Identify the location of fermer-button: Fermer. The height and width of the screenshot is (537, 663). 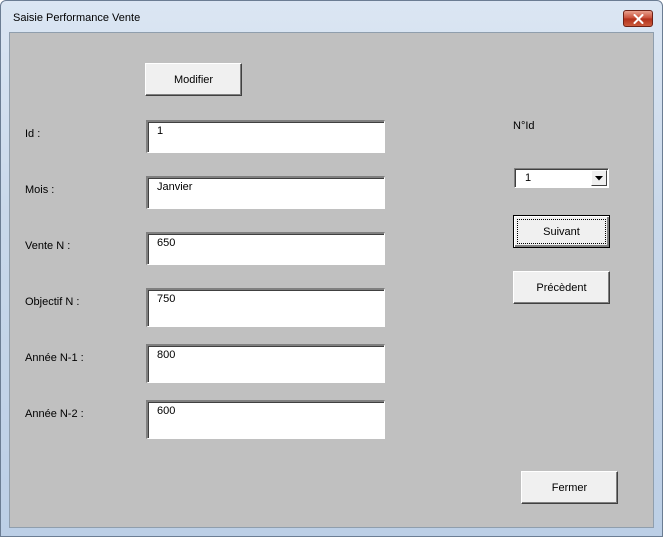
(569, 487).